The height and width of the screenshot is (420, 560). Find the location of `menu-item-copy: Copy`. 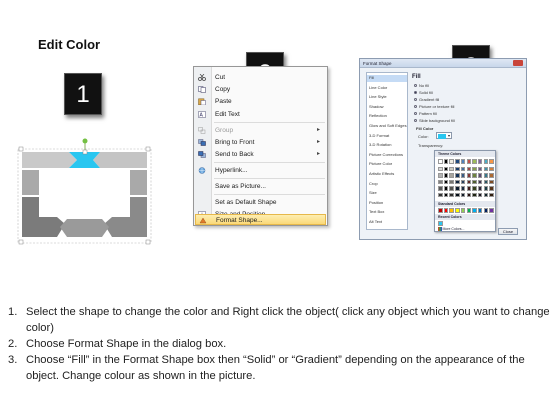

menu-item-copy: Copy is located at coordinates (260, 89).